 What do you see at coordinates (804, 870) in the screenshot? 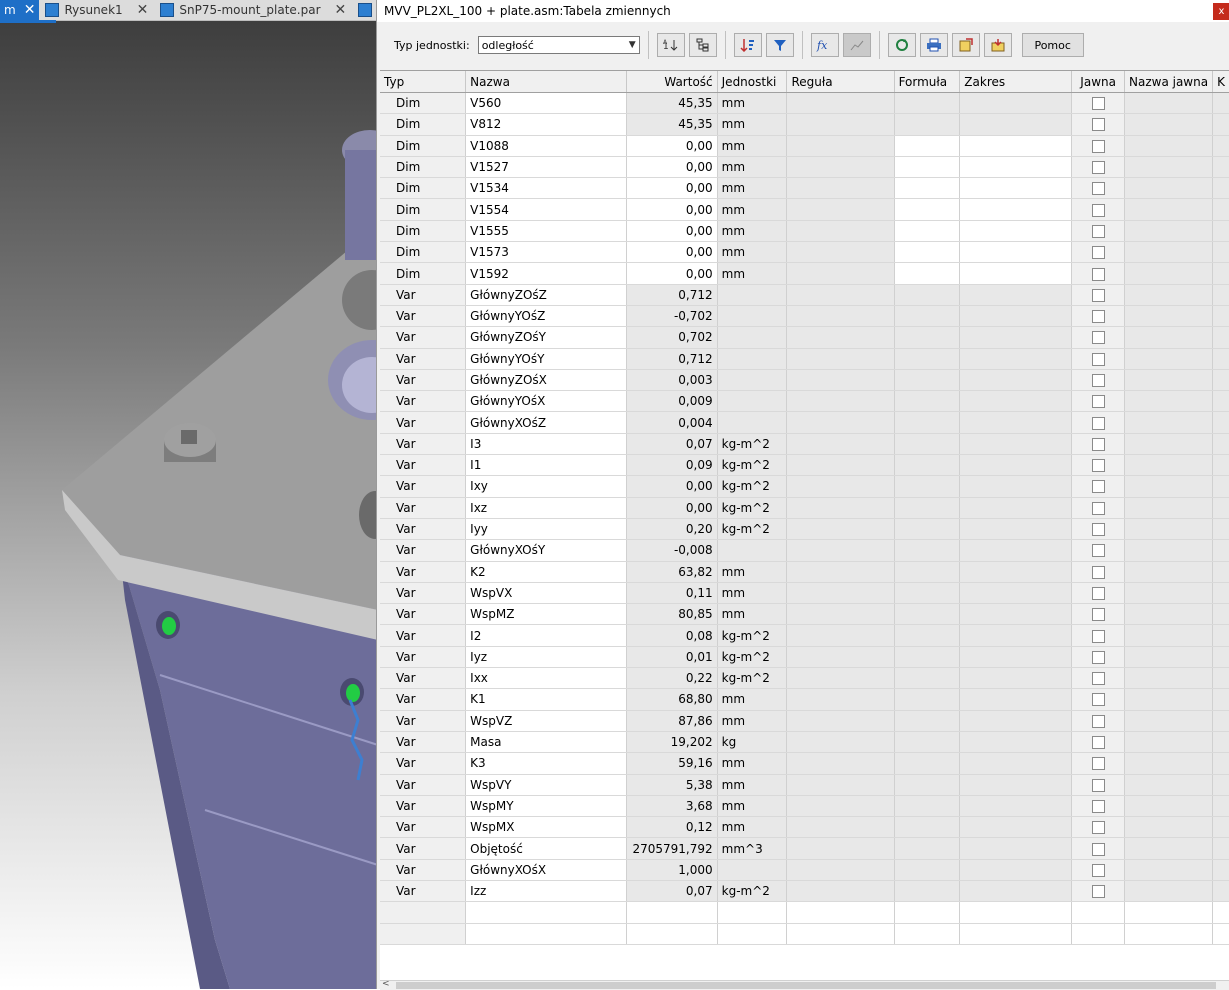
I see `table-row: Var GłównyXOśX 1,000` at bounding box center [804, 870].